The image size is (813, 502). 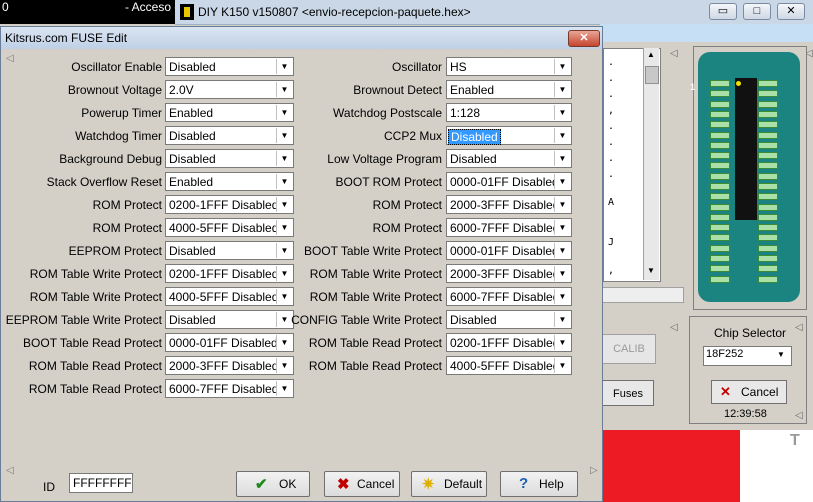 I want to click on fuse-label: EEPROM Table Write Protect, so click(x=83, y=320).